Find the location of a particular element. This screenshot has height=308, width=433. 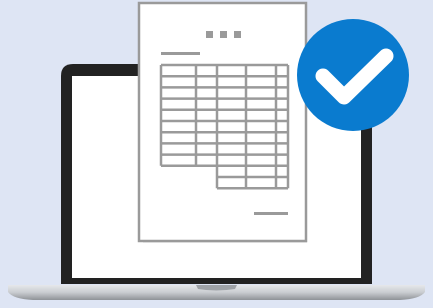

document-dots is located at coordinates (223, 34).